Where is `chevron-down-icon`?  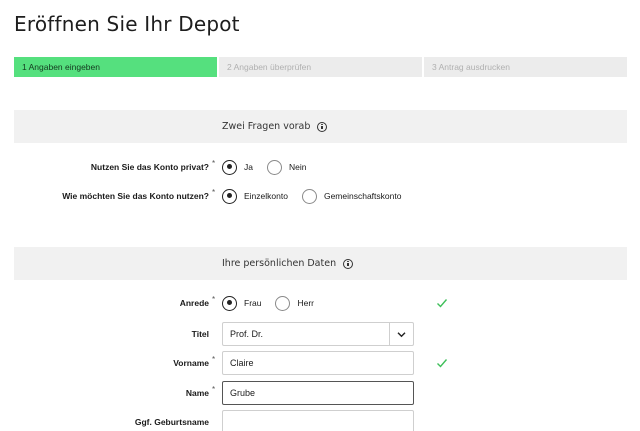
chevron-down-icon is located at coordinates (401, 334).